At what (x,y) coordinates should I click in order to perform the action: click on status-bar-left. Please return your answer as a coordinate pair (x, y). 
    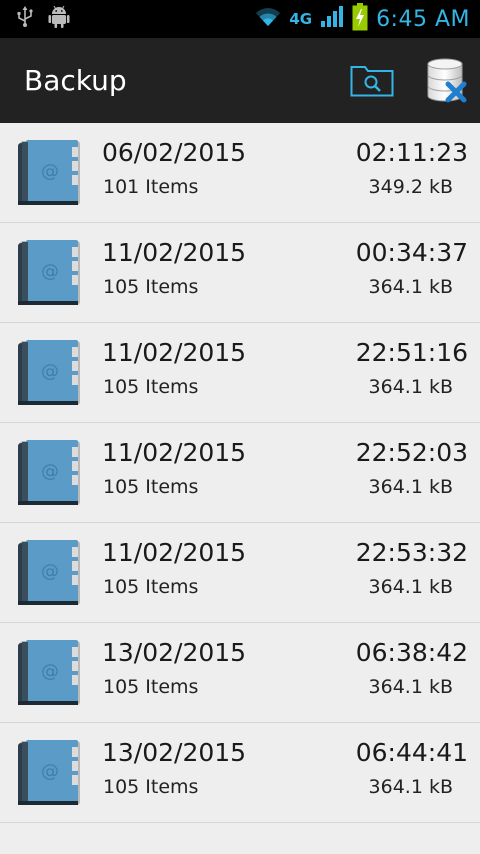
    Looking at the image, I should click on (43, 19).